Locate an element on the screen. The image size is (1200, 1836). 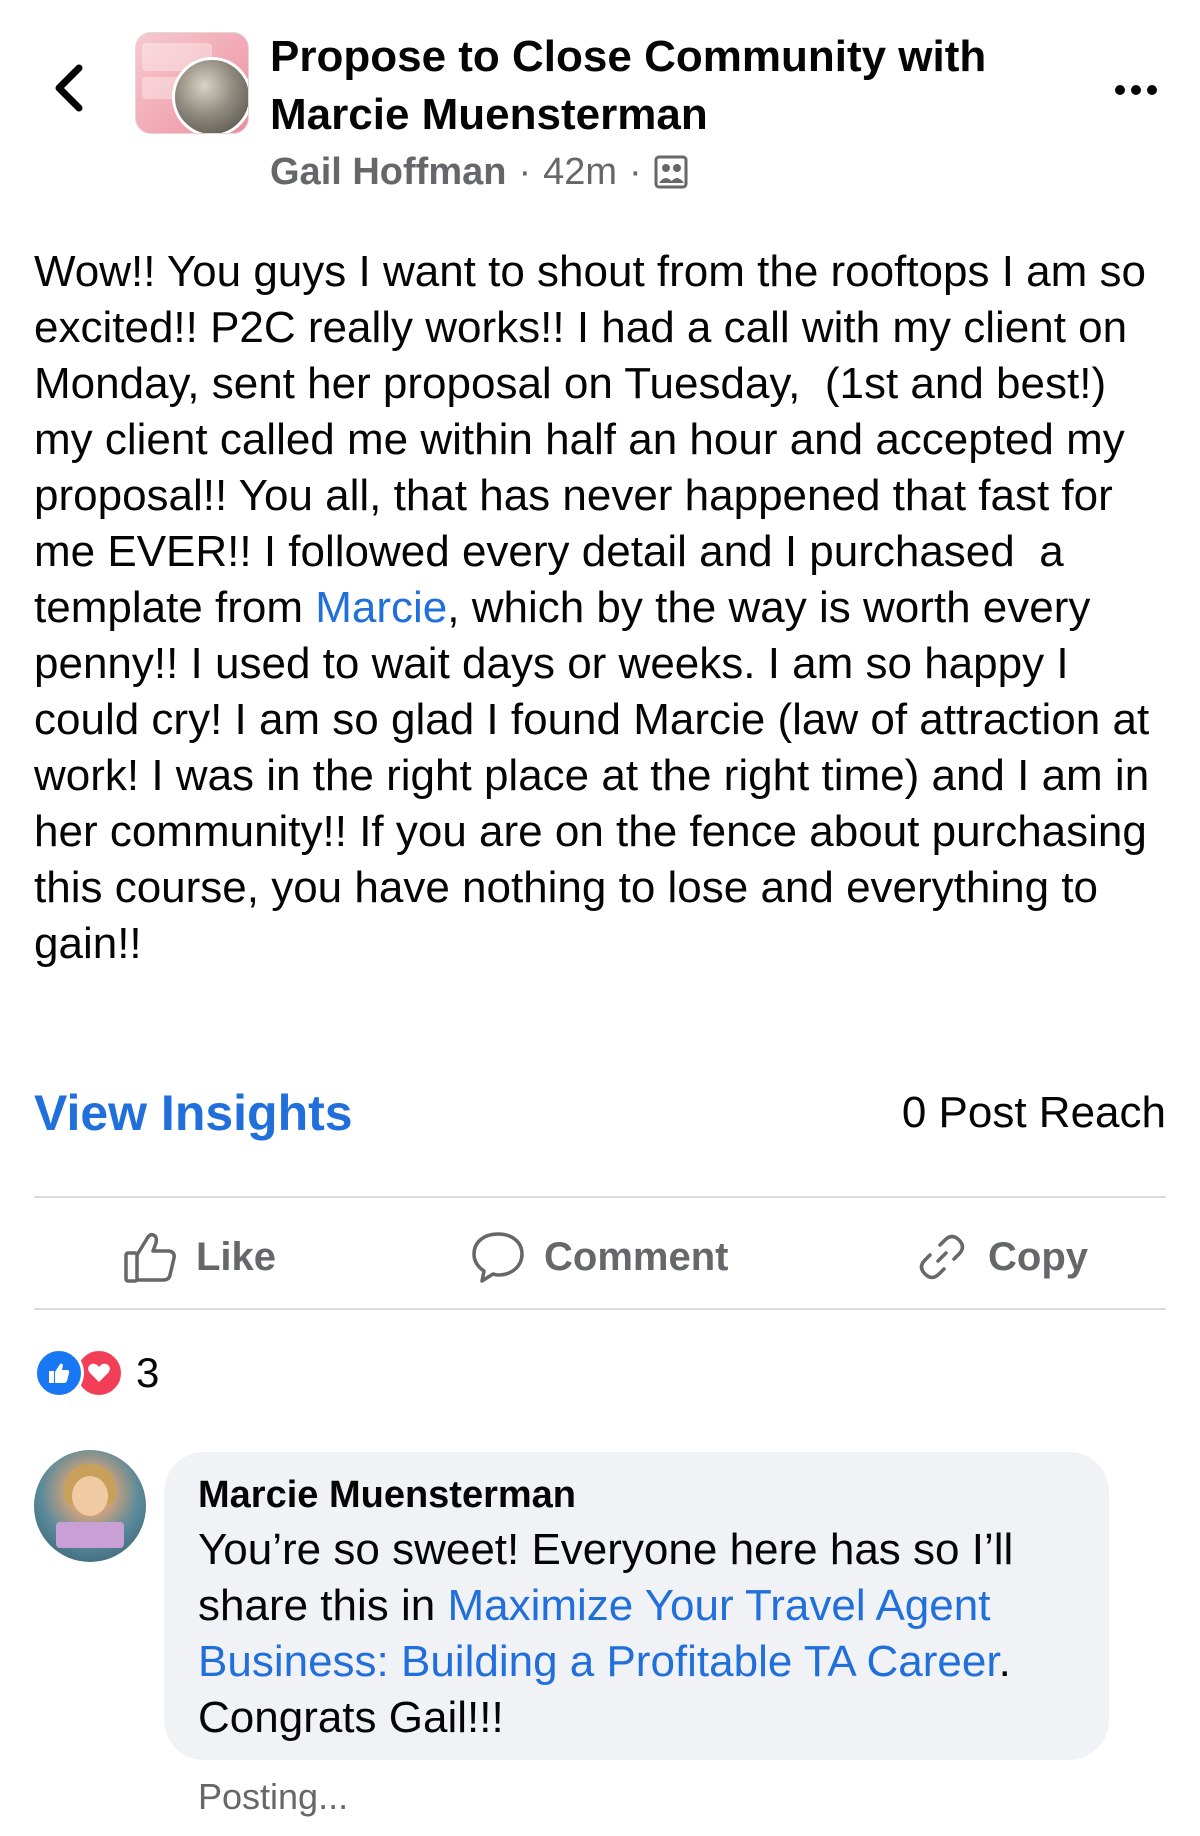
like-label: Like is located at coordinates (236, 1256).